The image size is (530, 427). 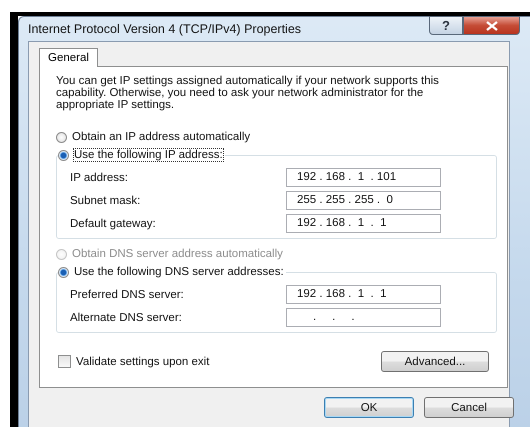 What do you see at coordinates (469, 407) in the screenshot?
I see `cancel-button: Cancel` at bounding box center [469, 407].